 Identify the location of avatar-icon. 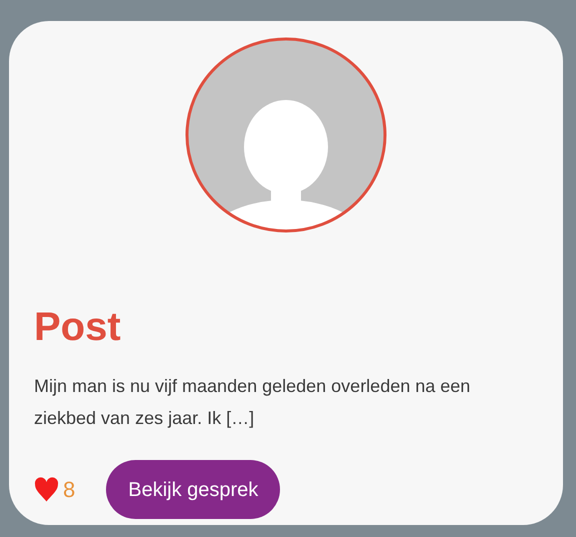
(286, 135).